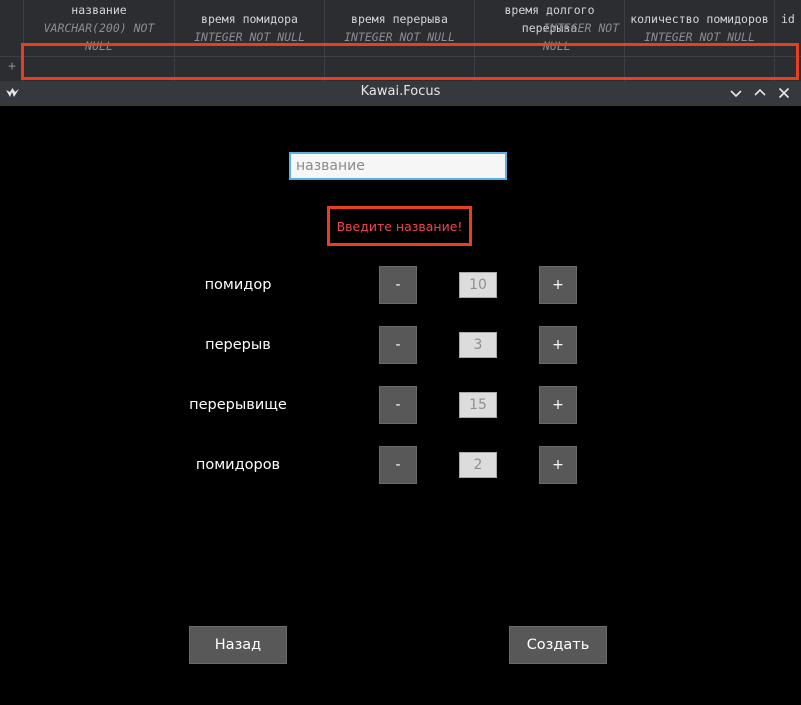 This screenshot has height=705, width=801. Describe the element at coordinates (12, 40) in the screenshot. I see `row-gutter: +` at that location.